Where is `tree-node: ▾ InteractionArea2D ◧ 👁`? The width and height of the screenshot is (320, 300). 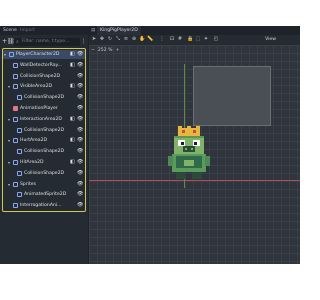
tree-node: ▾ InteractionArea2D ◧ 👁 is located at coordinates (44, 119).